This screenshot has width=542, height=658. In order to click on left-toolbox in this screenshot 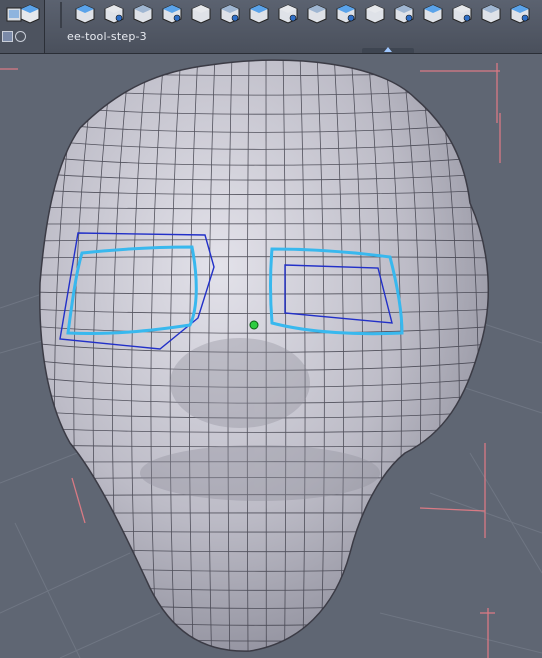, I will do `click(22, 26)`.